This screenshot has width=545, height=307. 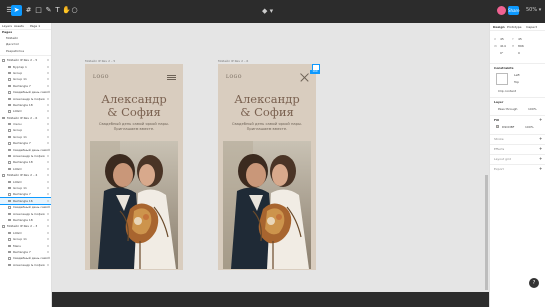 What do you see at coordinates (15, 50) in the screenshot?
I see `page-item-label: Разработка` at bounding box center [15, 50].